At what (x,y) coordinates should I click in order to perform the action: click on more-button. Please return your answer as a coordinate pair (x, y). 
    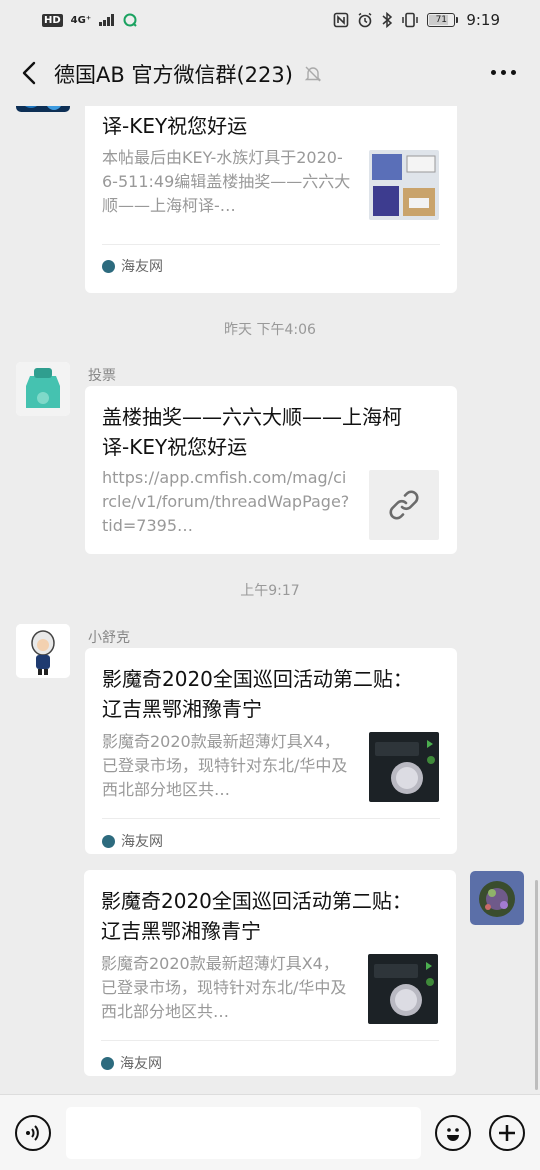
    Looking at the image, I should click on (503, 72).